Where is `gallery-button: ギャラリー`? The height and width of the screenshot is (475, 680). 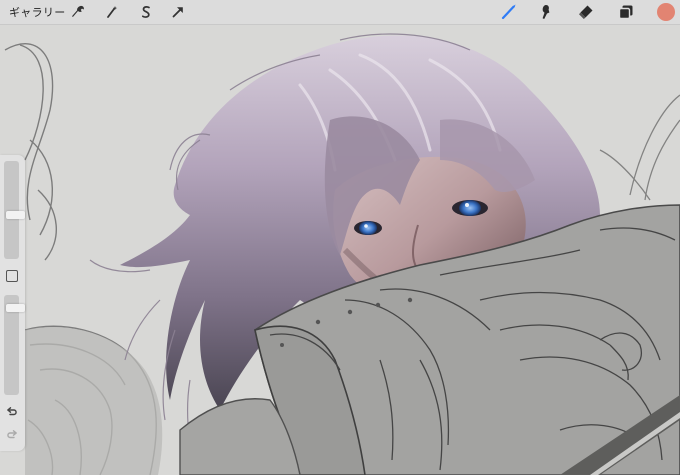
gallery-button: ギャラリー is located at coordinates (37, 12).